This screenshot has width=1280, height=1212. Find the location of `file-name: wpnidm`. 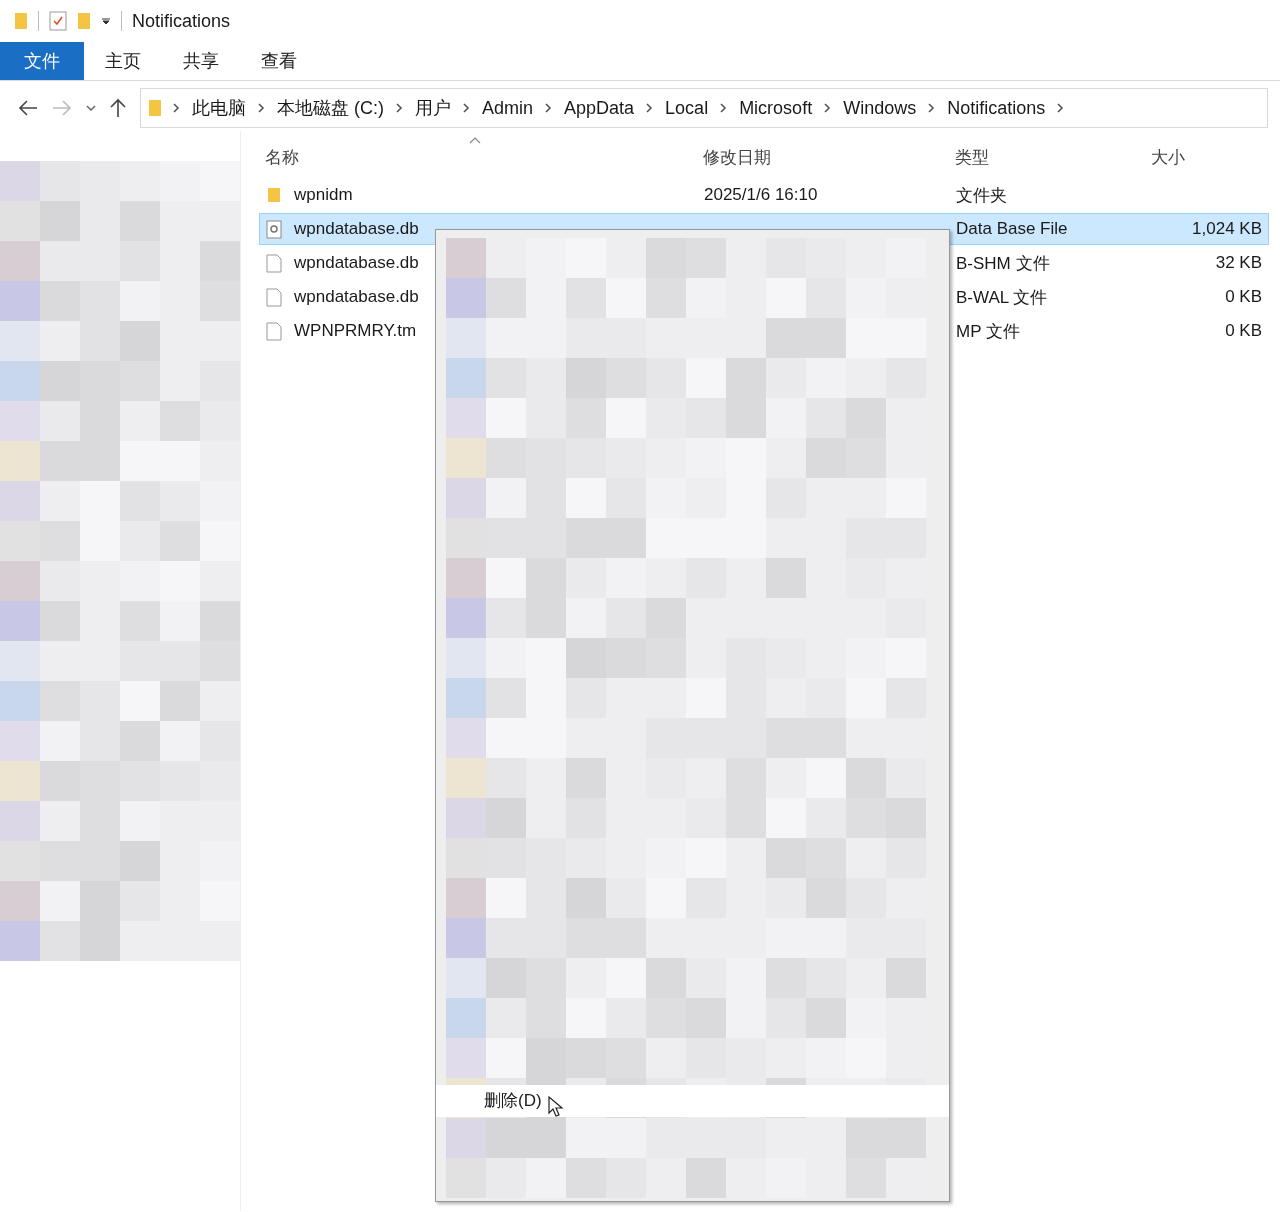

file-name: wpnidm is located at coordinates (323, 195).